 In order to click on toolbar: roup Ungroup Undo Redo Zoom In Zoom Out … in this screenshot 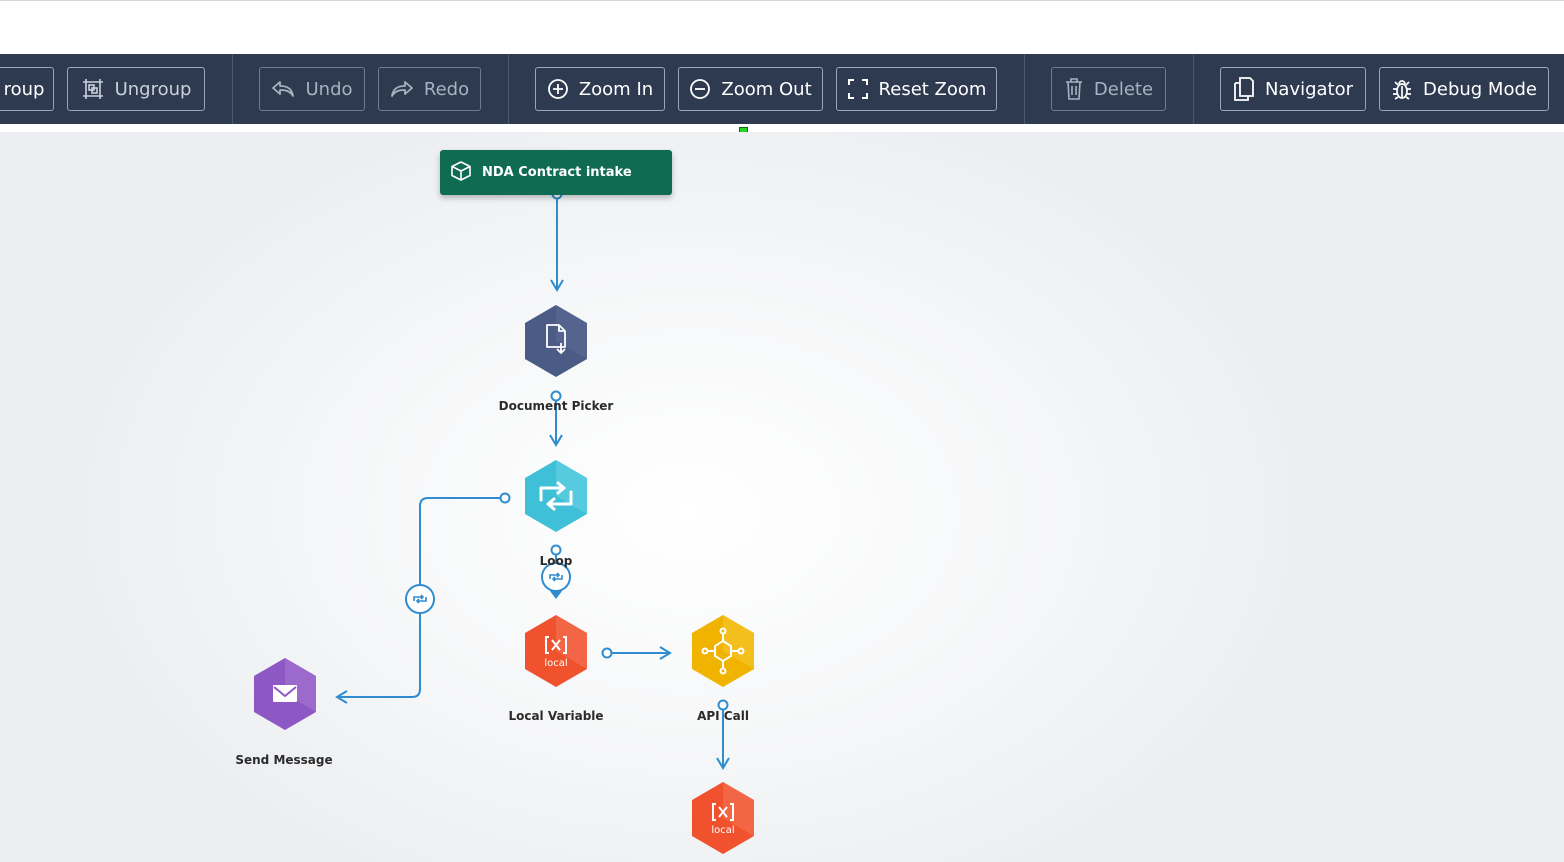, I will do `click(782, 89)`.